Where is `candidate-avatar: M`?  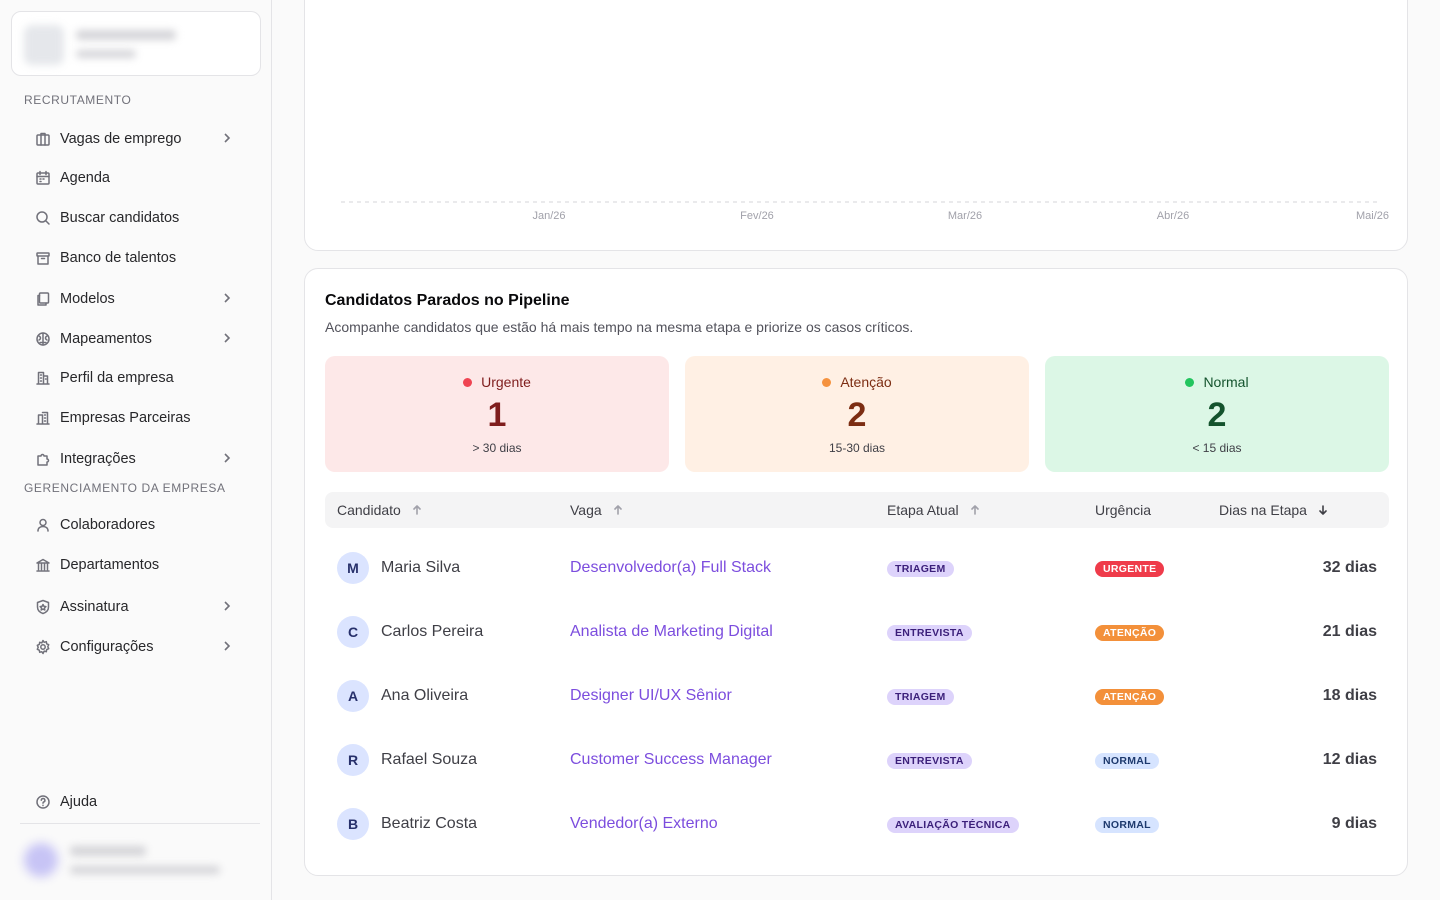
candidate-avatar: M is located at coordinates (353, 568).